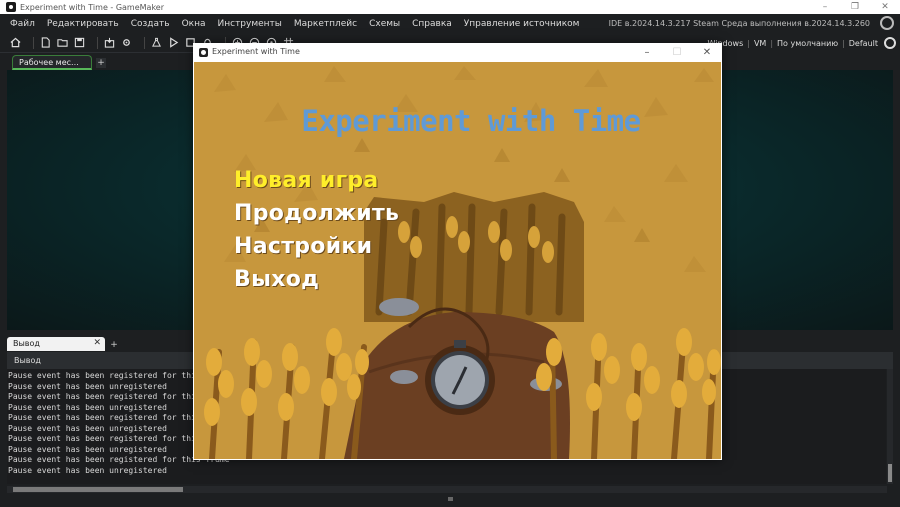 The height and width of the screenshot is (507, 900). Describe the element at coordinates (150, 24) in the screenshot. I see `menu-create: Создать` at that location.